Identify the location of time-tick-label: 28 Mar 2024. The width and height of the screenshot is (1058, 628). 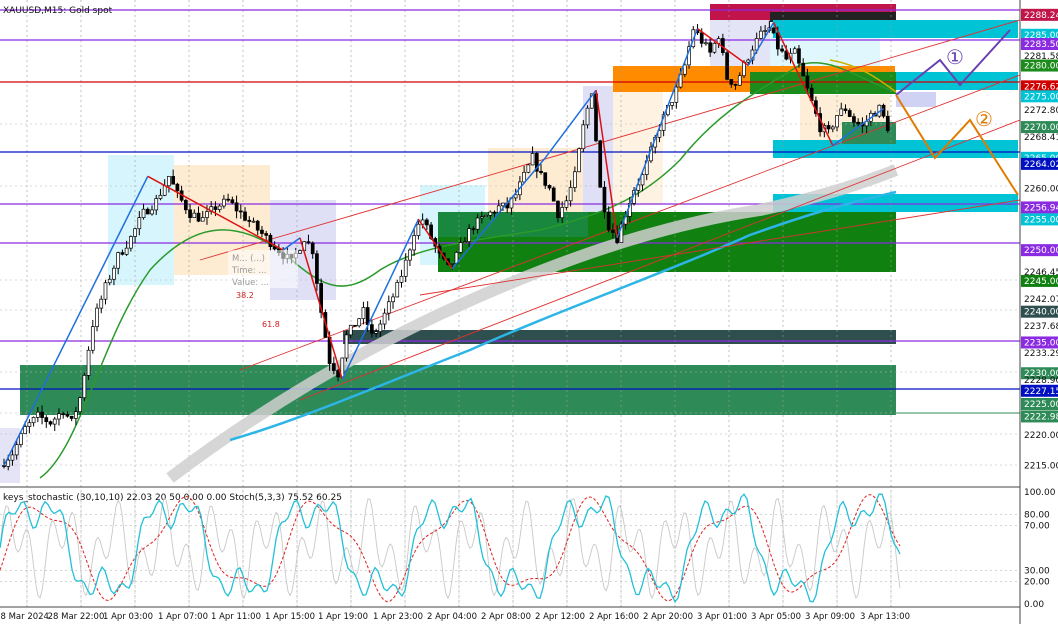
(24, 617).